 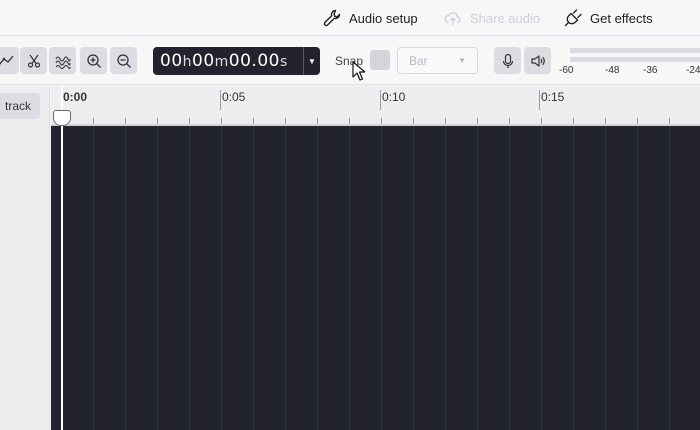 I want to click on envelope-tool-icon, so click(x=6, y=59).